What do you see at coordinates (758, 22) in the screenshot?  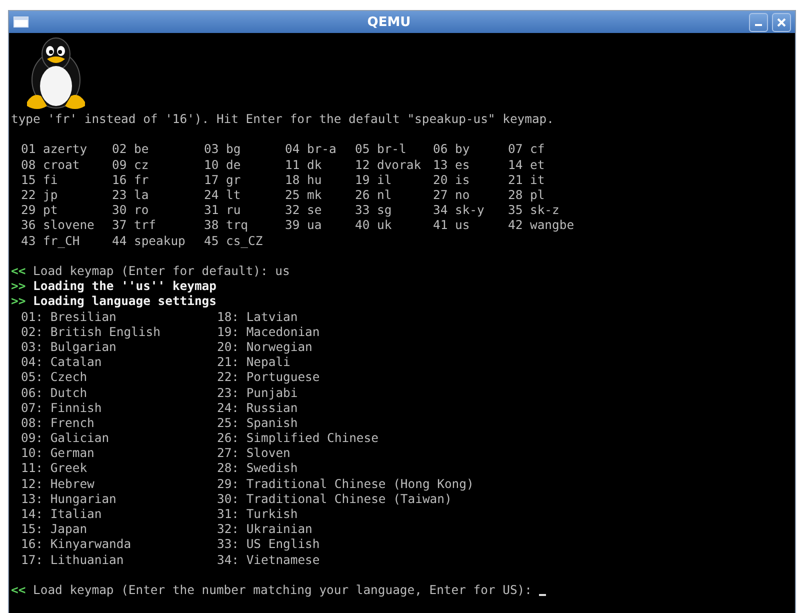 I see `minimize-button` at bounding box center [758, 22].